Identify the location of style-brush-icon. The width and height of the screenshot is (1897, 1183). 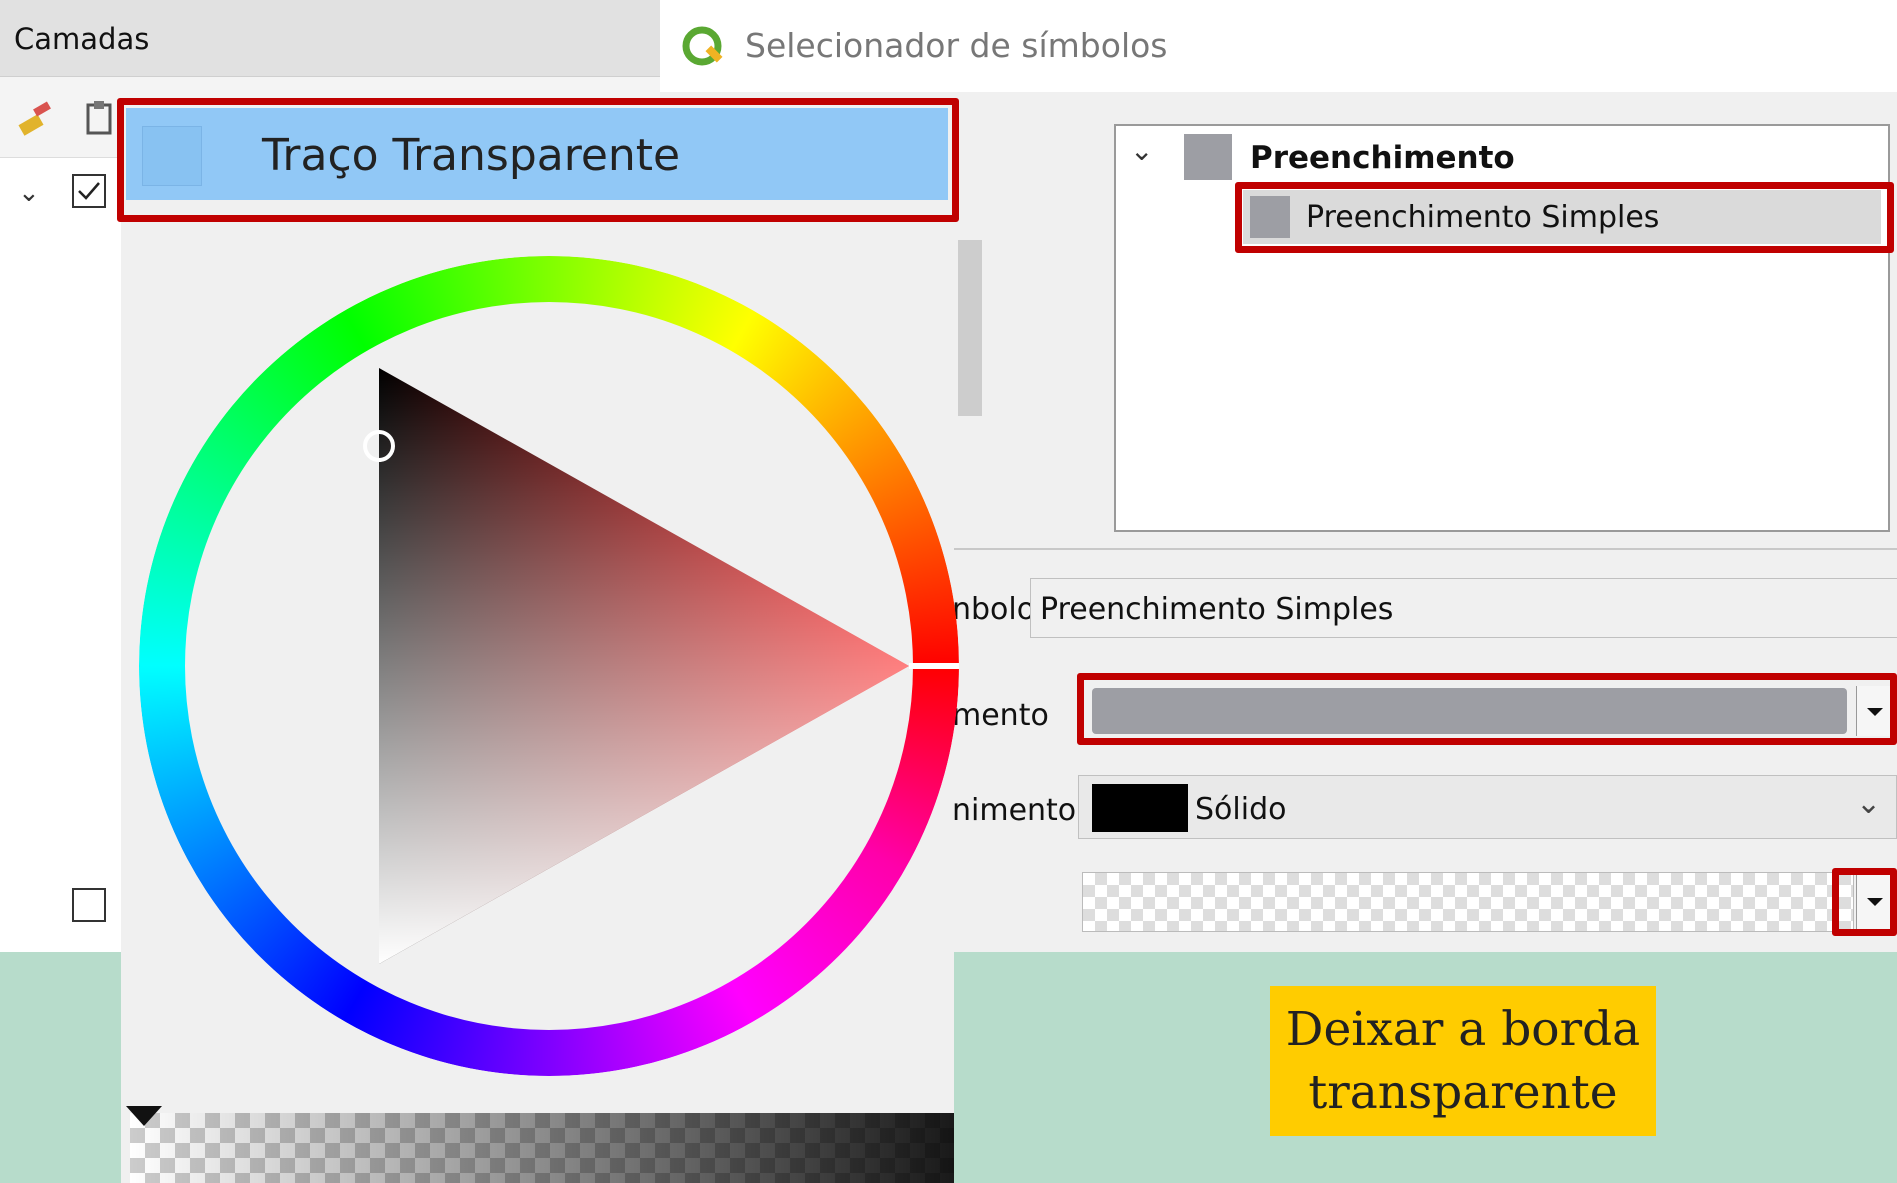
(36, 119).